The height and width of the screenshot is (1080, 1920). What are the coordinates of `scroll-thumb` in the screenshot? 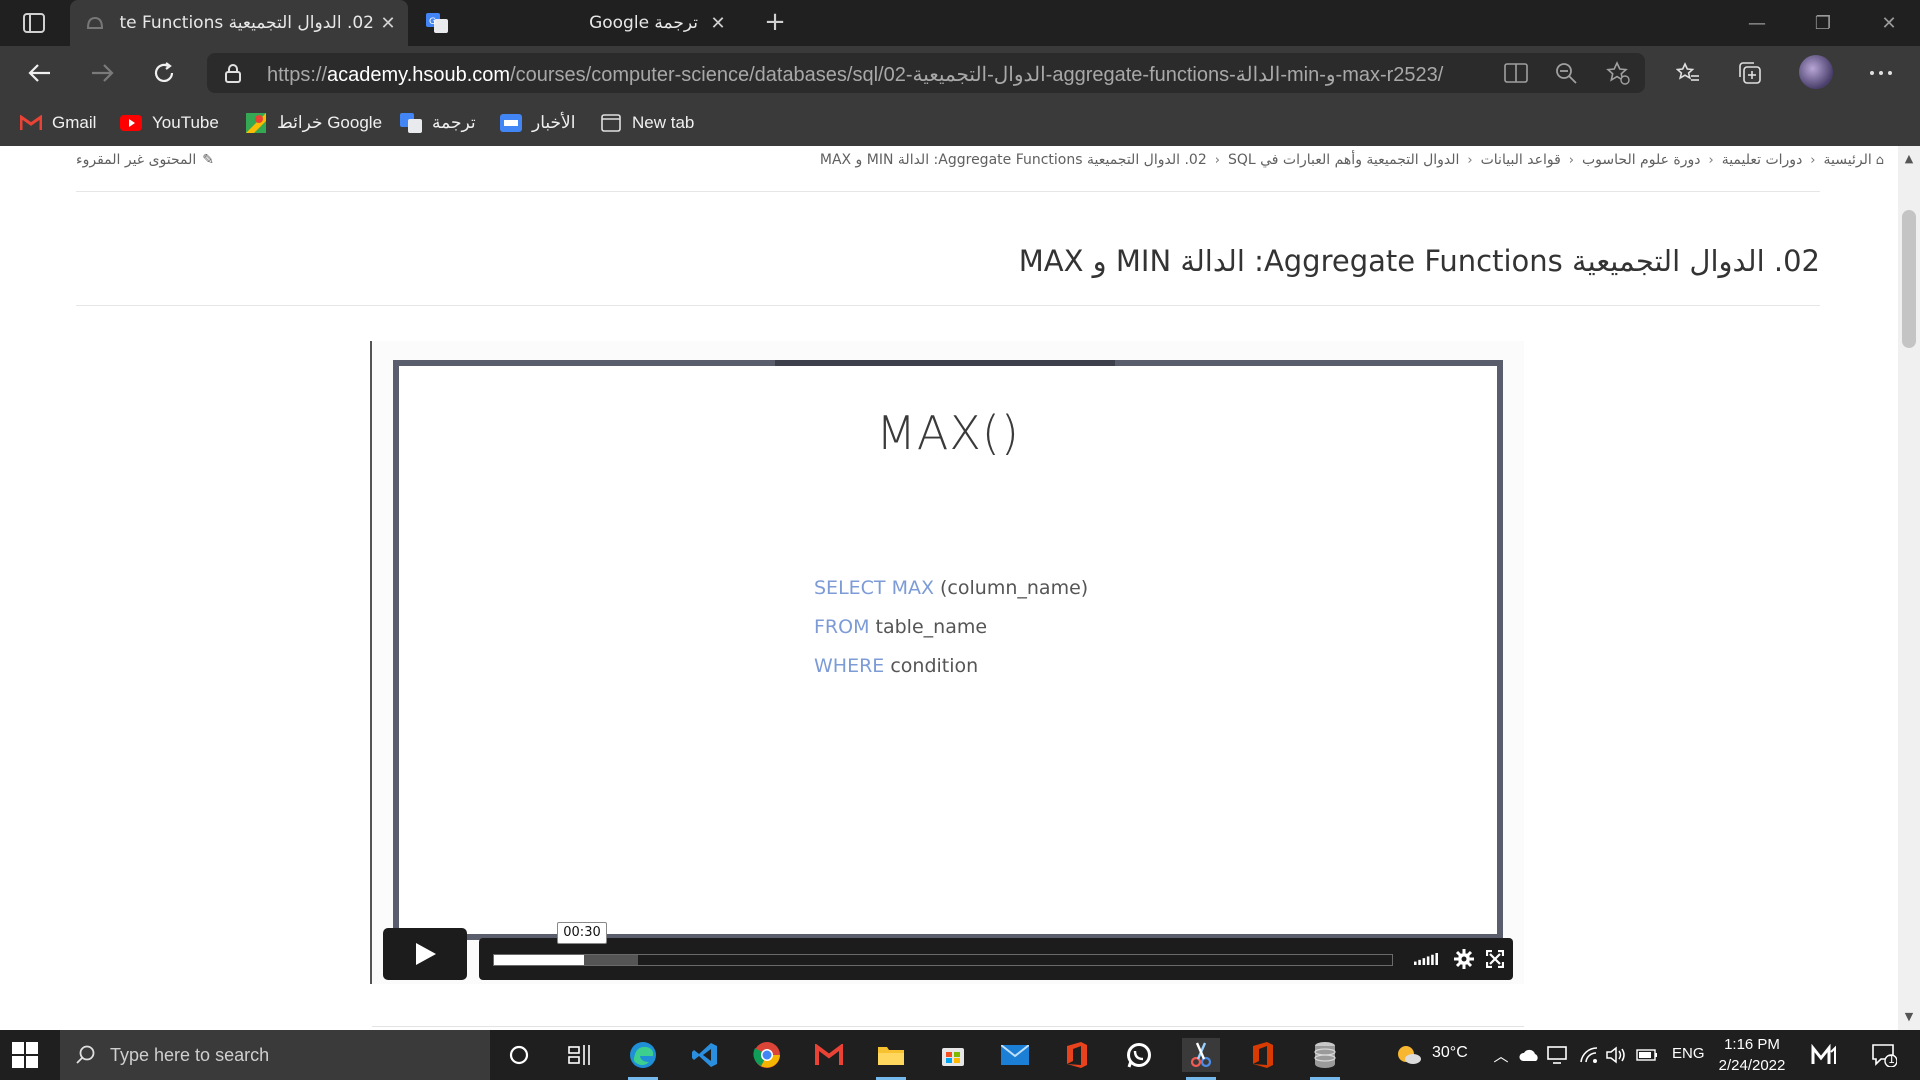 It's located at (1909, 279).